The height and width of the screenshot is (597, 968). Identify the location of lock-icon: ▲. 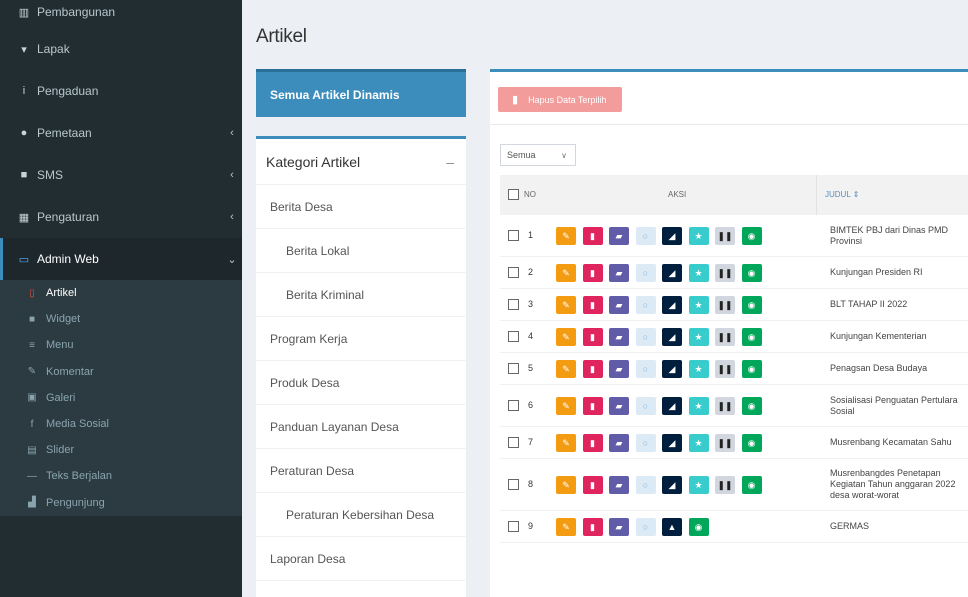
(672, 527).